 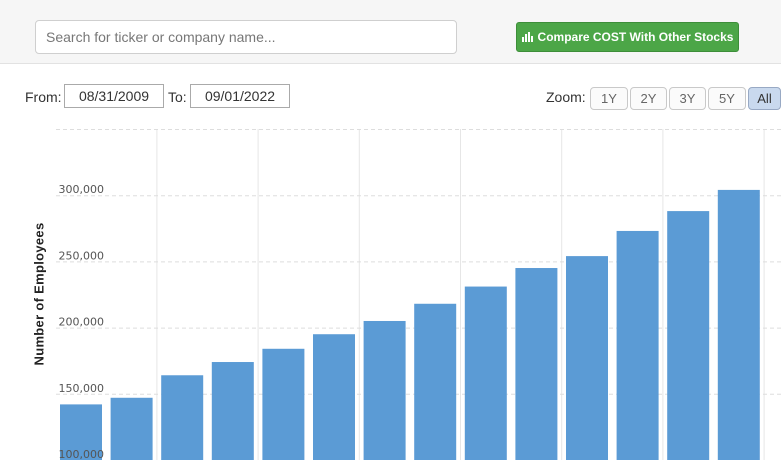 What do you see at coordinates (82, 322) in the screenshot?
I see `y-tick-label: 200,000` at bounding box center [82, 322].